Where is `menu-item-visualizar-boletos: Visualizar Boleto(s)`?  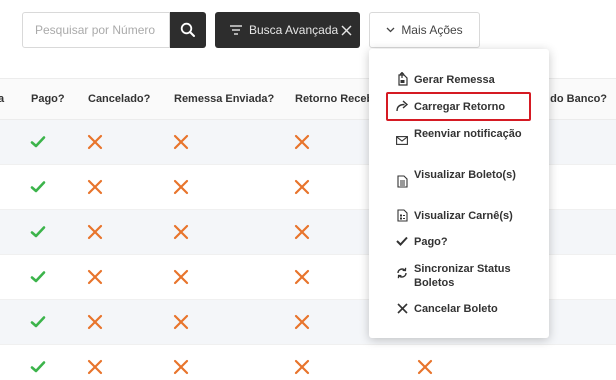
menu-item-visualizar-boletos: Visualizar Boleto(s) is located at coordinates (459, 181).